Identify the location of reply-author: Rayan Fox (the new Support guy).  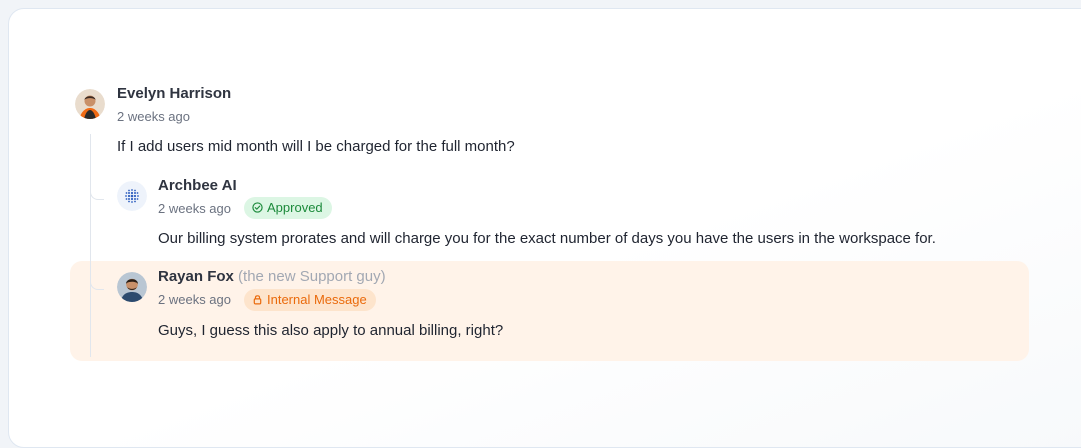
(272, 276).